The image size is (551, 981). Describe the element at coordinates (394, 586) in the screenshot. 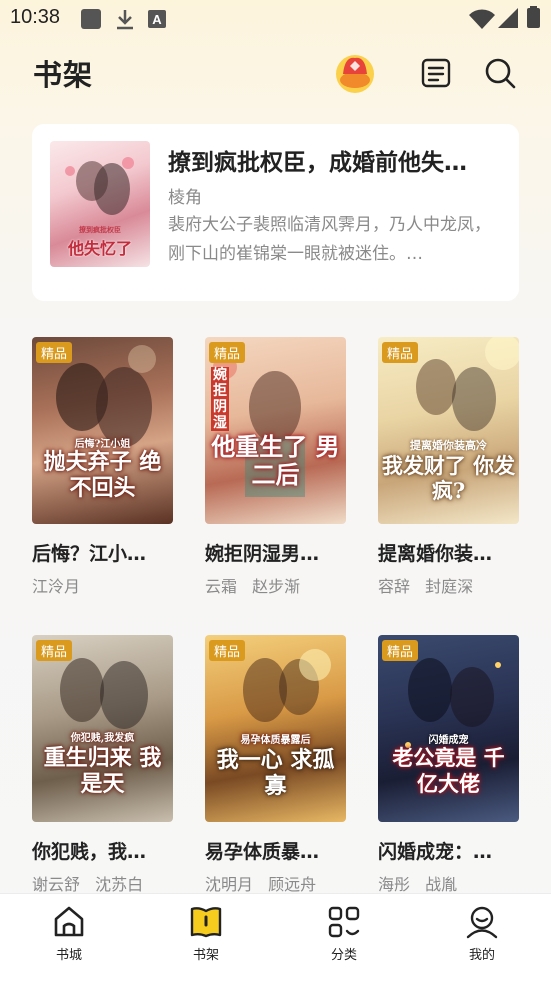

I see `book-author: 容辞` at that location.